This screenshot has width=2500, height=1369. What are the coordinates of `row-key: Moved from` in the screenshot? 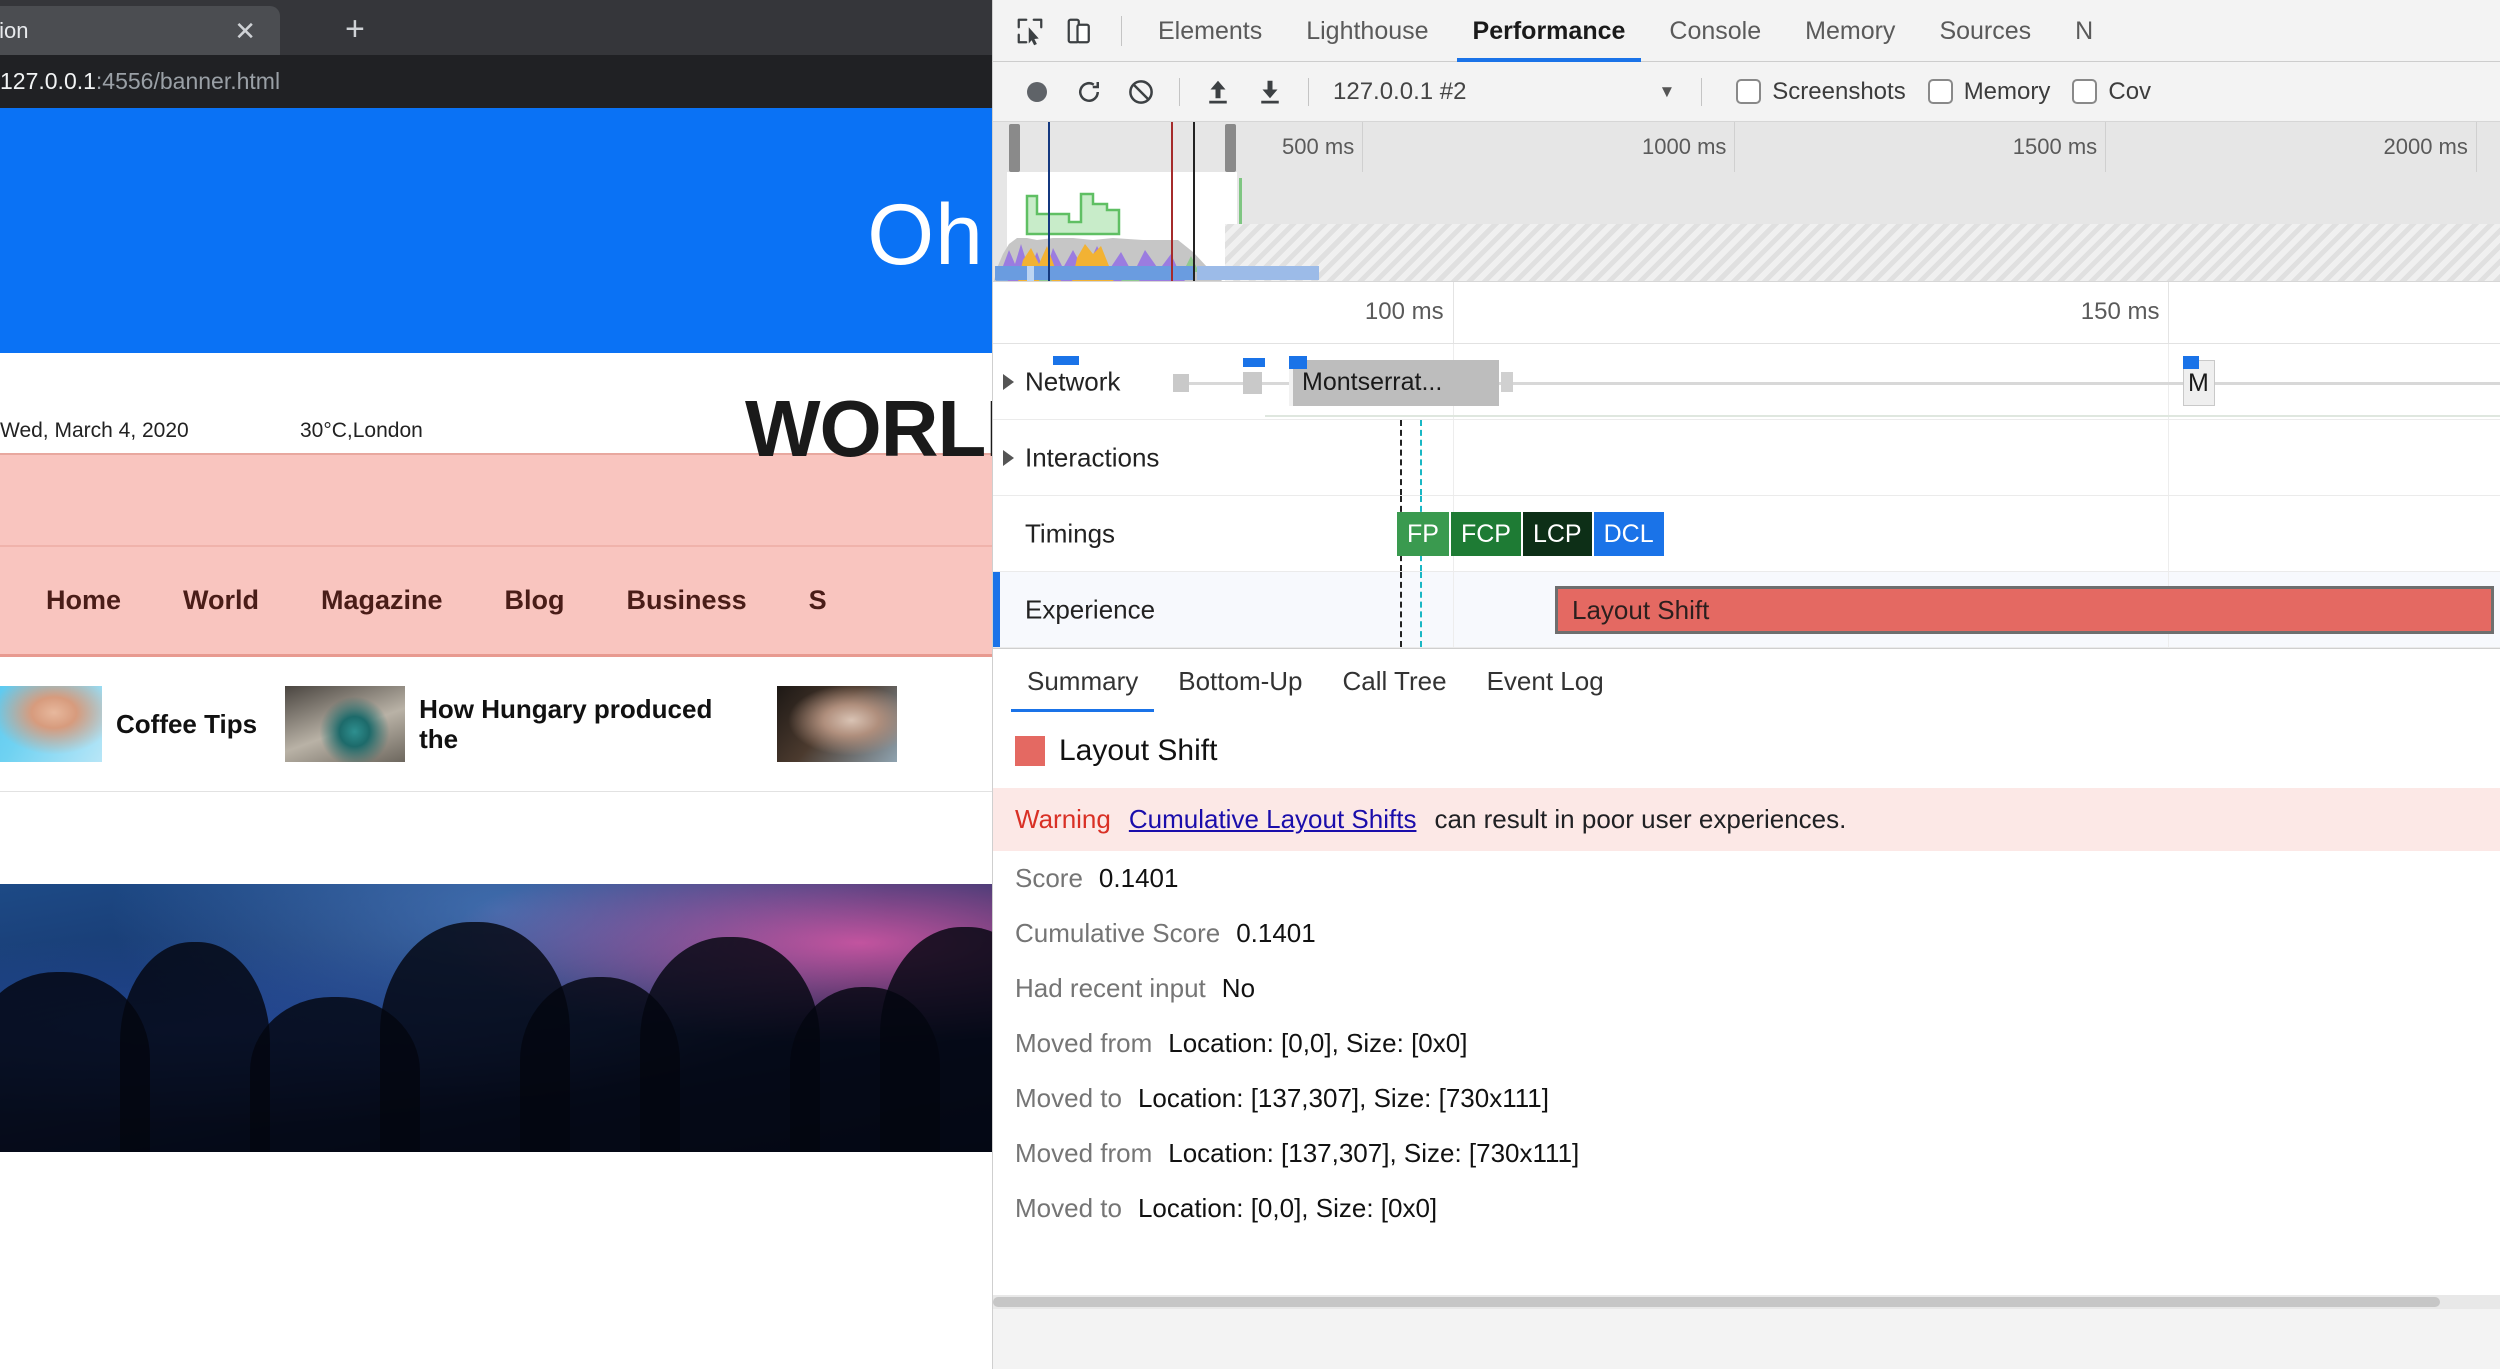 It's located at (1084, 1153).